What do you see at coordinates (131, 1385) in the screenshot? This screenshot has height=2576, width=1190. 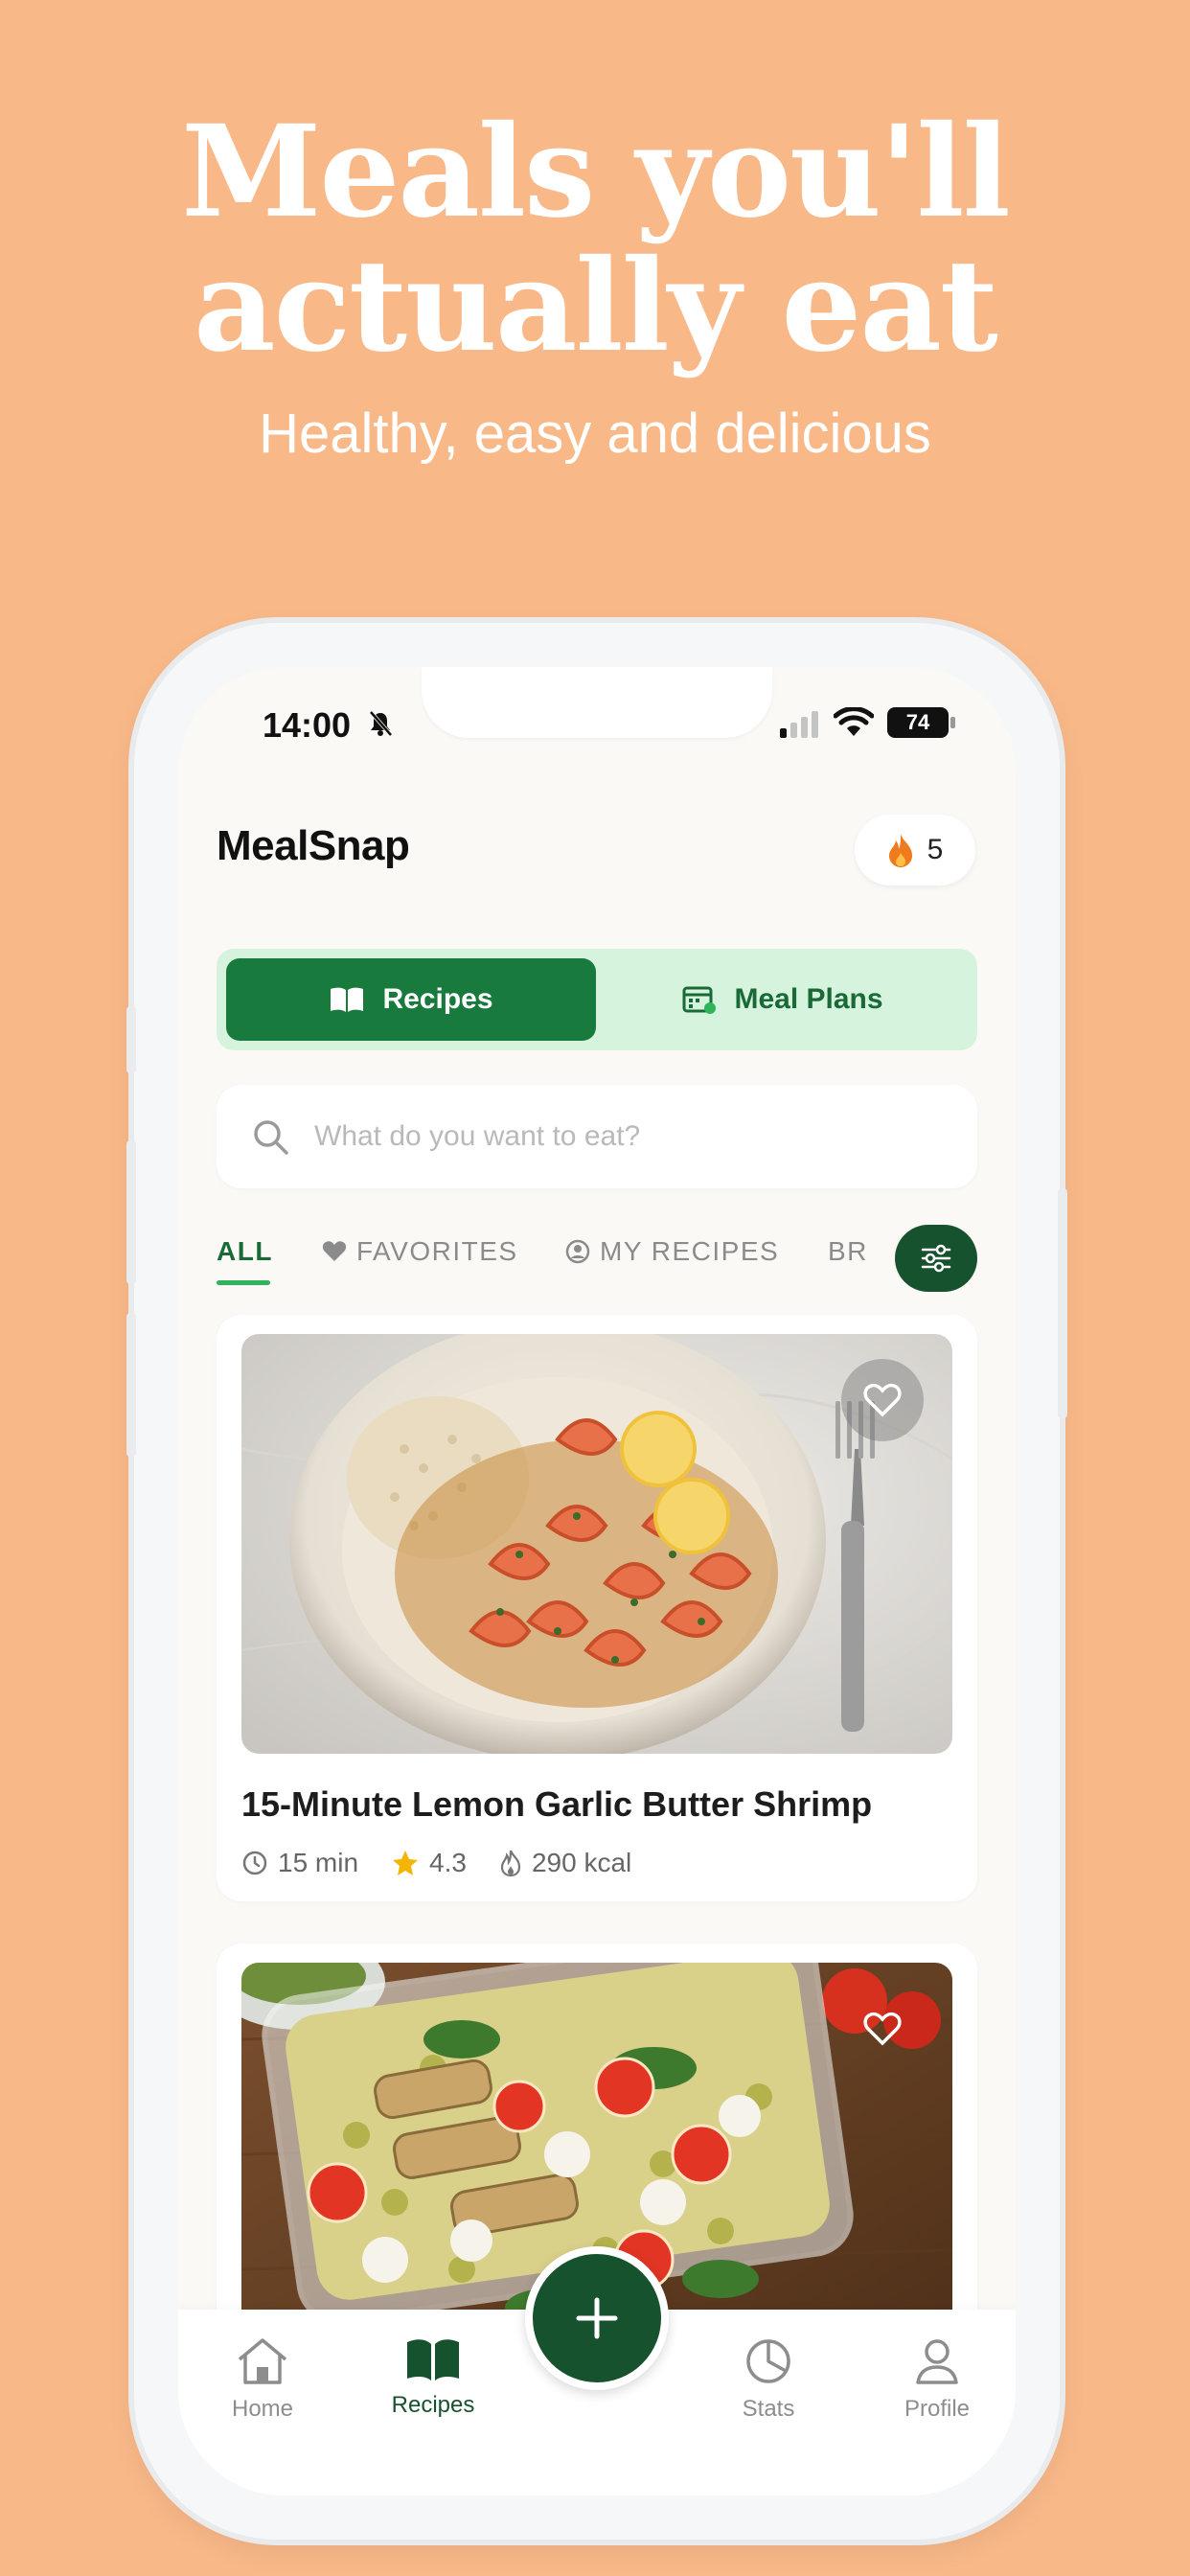 I see `volume-down-button` at bounding box center [131, 1385].